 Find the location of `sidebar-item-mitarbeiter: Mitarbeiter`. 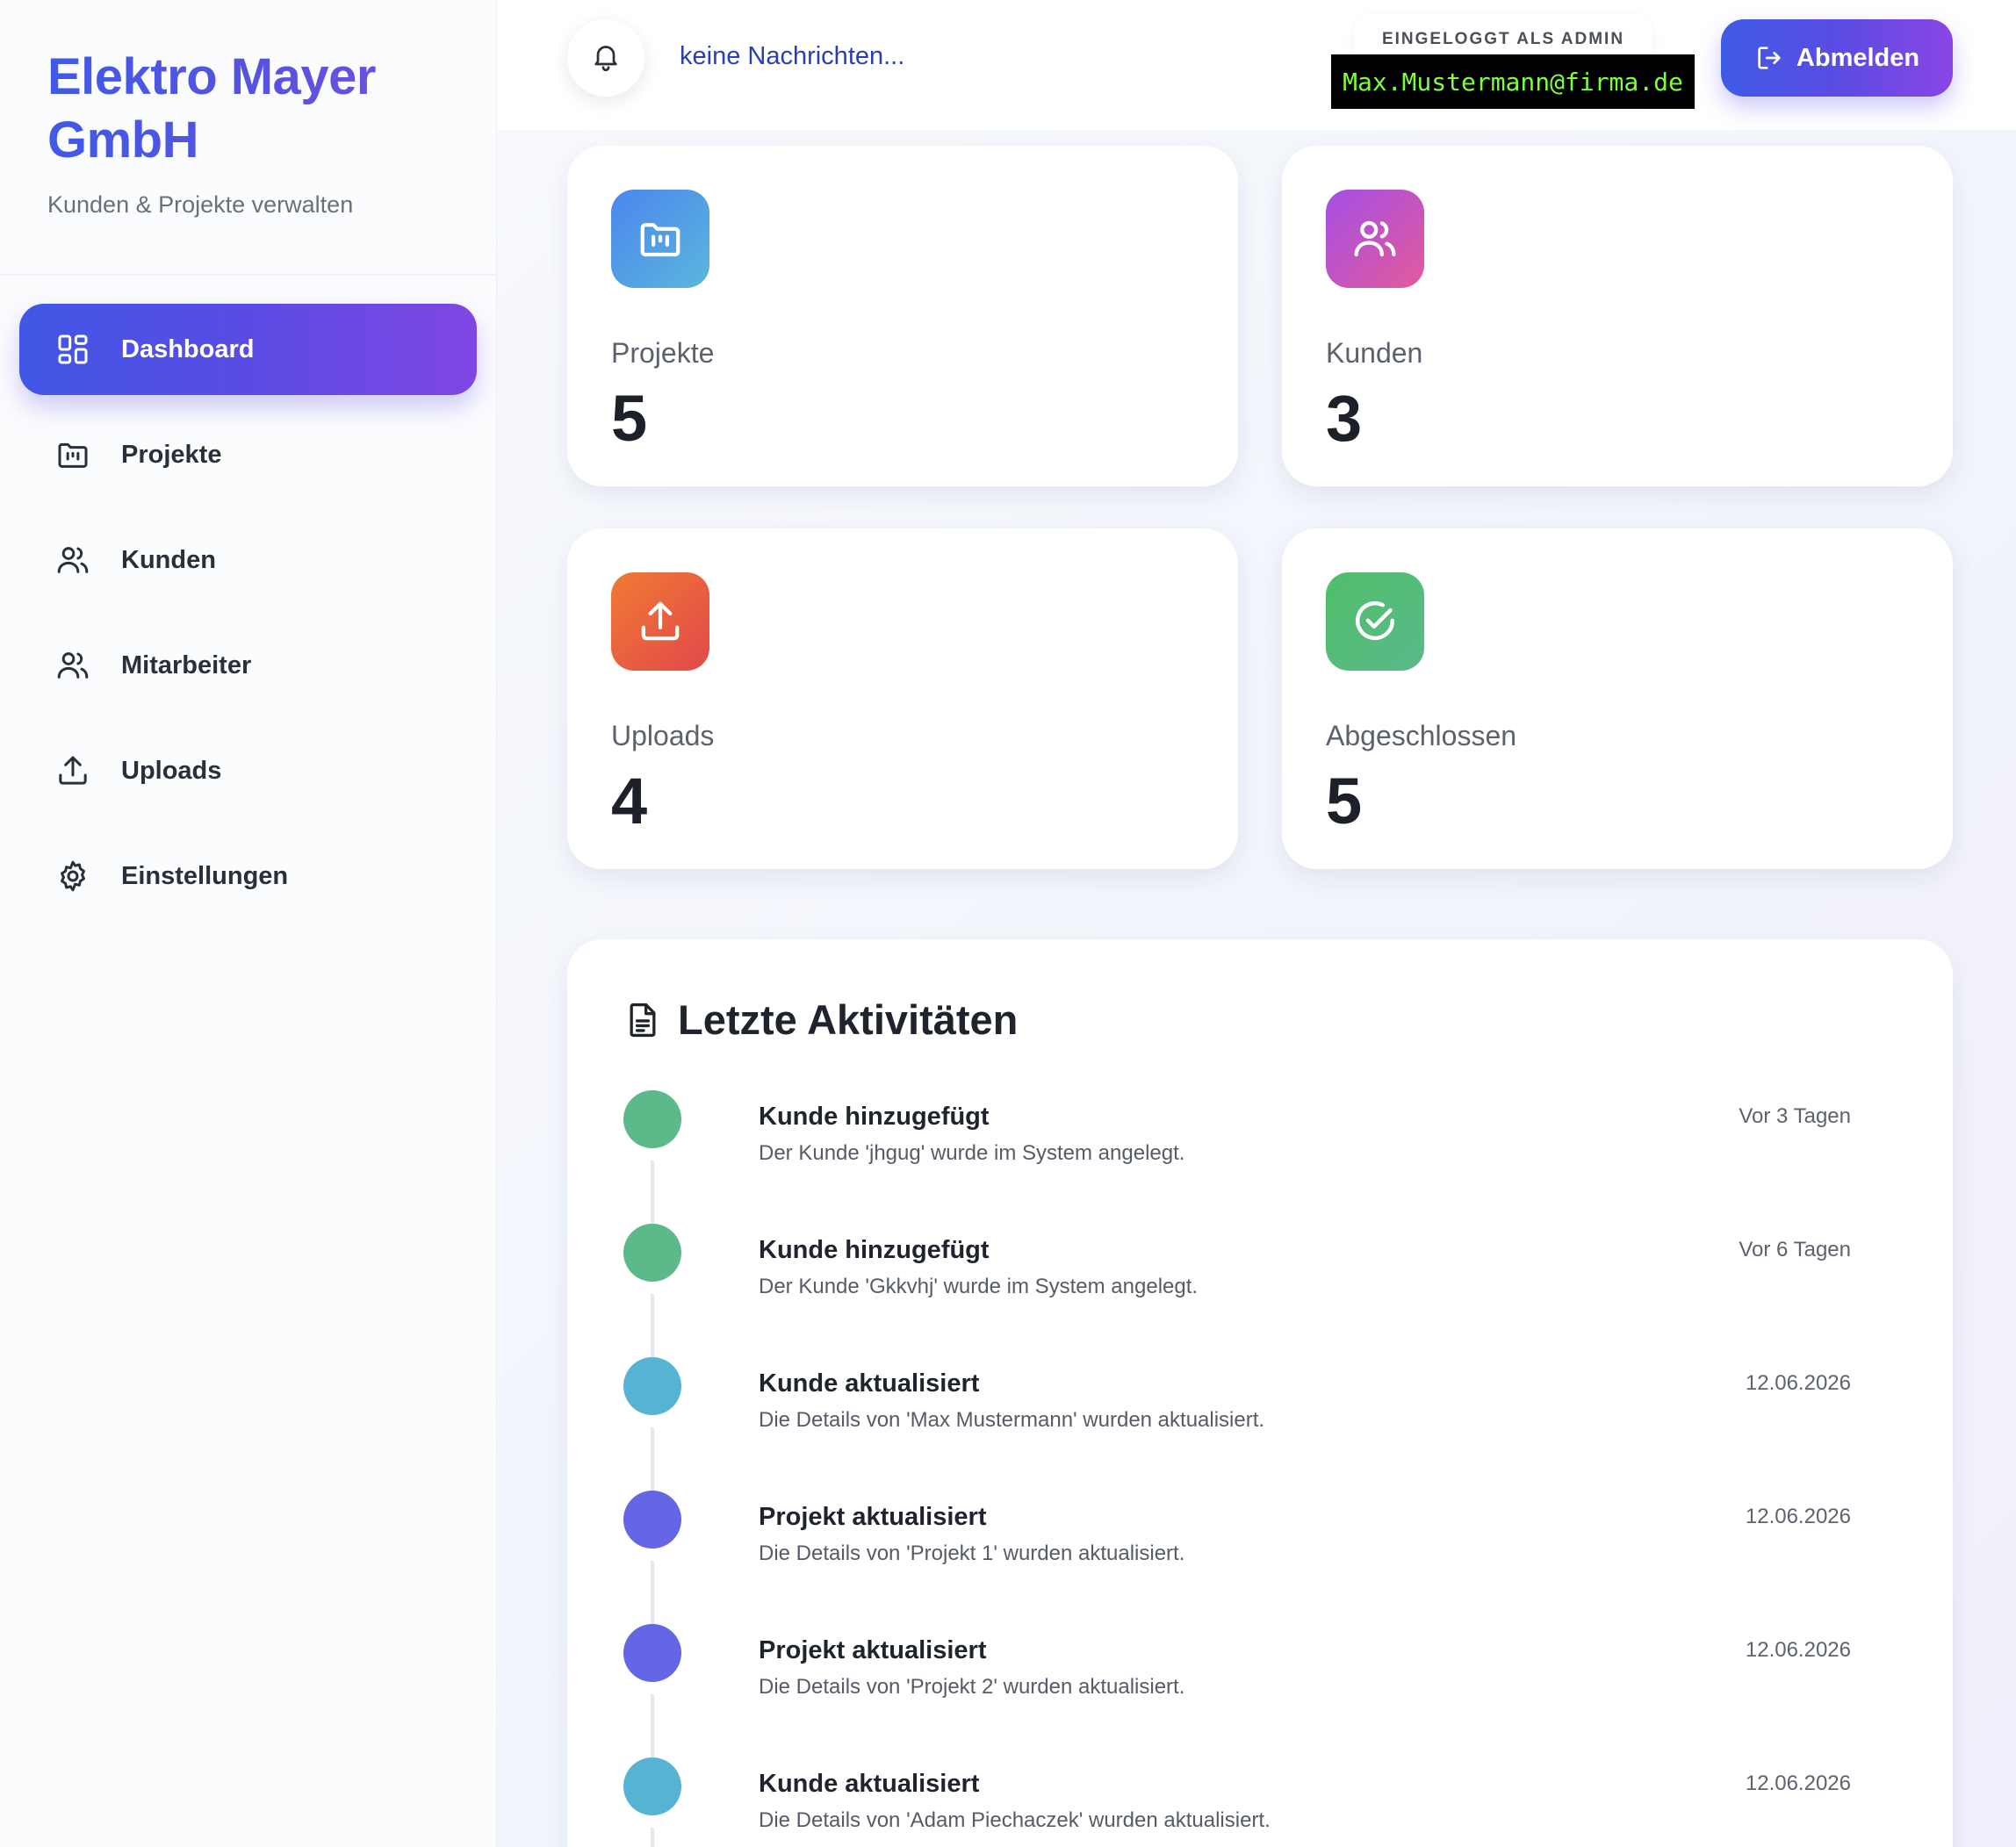

sidebar-item-mitarbeiter: Mitarbeiter is located at coordinates (248, 665).